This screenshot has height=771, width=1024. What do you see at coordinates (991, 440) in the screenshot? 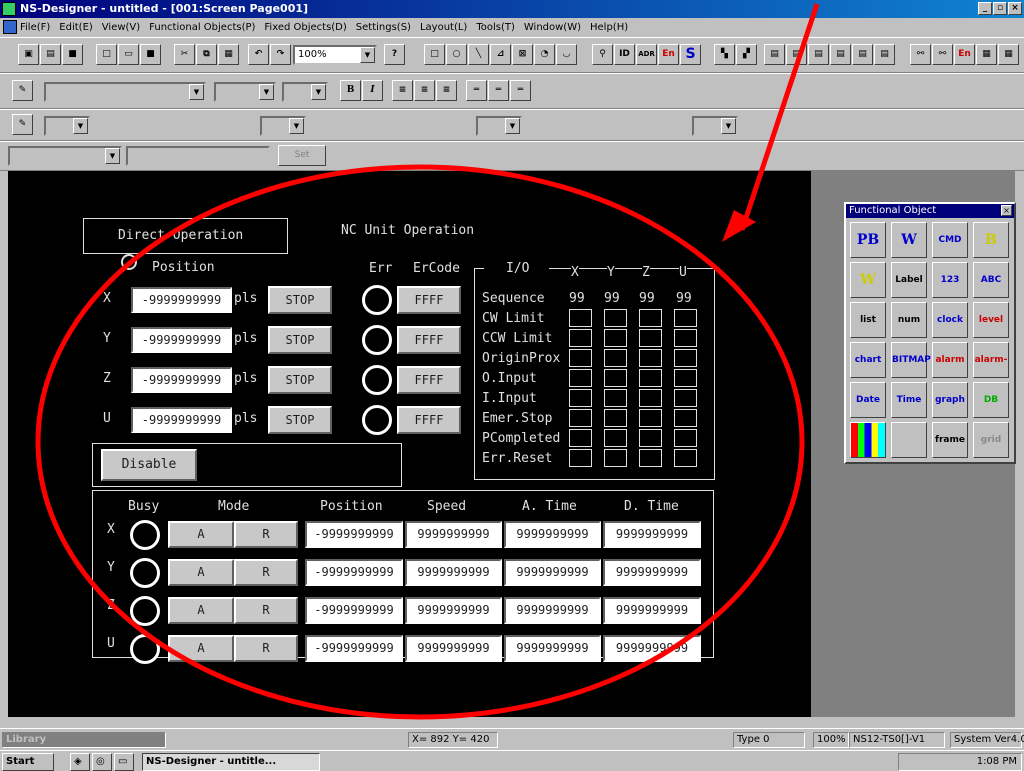
I see `palette-tool-grid-icon: grid` at bounding box center [991, 440].